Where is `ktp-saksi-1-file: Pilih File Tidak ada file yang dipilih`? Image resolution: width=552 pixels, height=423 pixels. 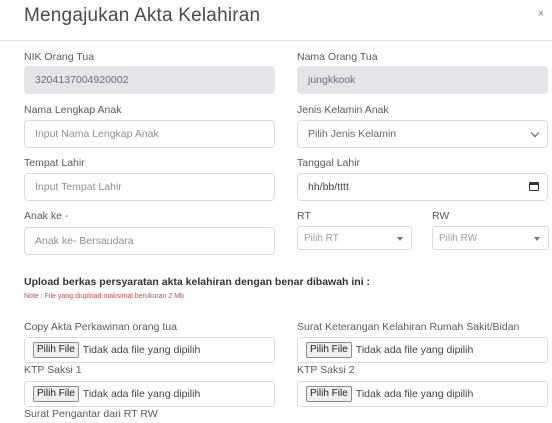 ktp-saksi-1-file: Pilih File Tidak ada file yang dipilih is located at coordinates (149, 394).